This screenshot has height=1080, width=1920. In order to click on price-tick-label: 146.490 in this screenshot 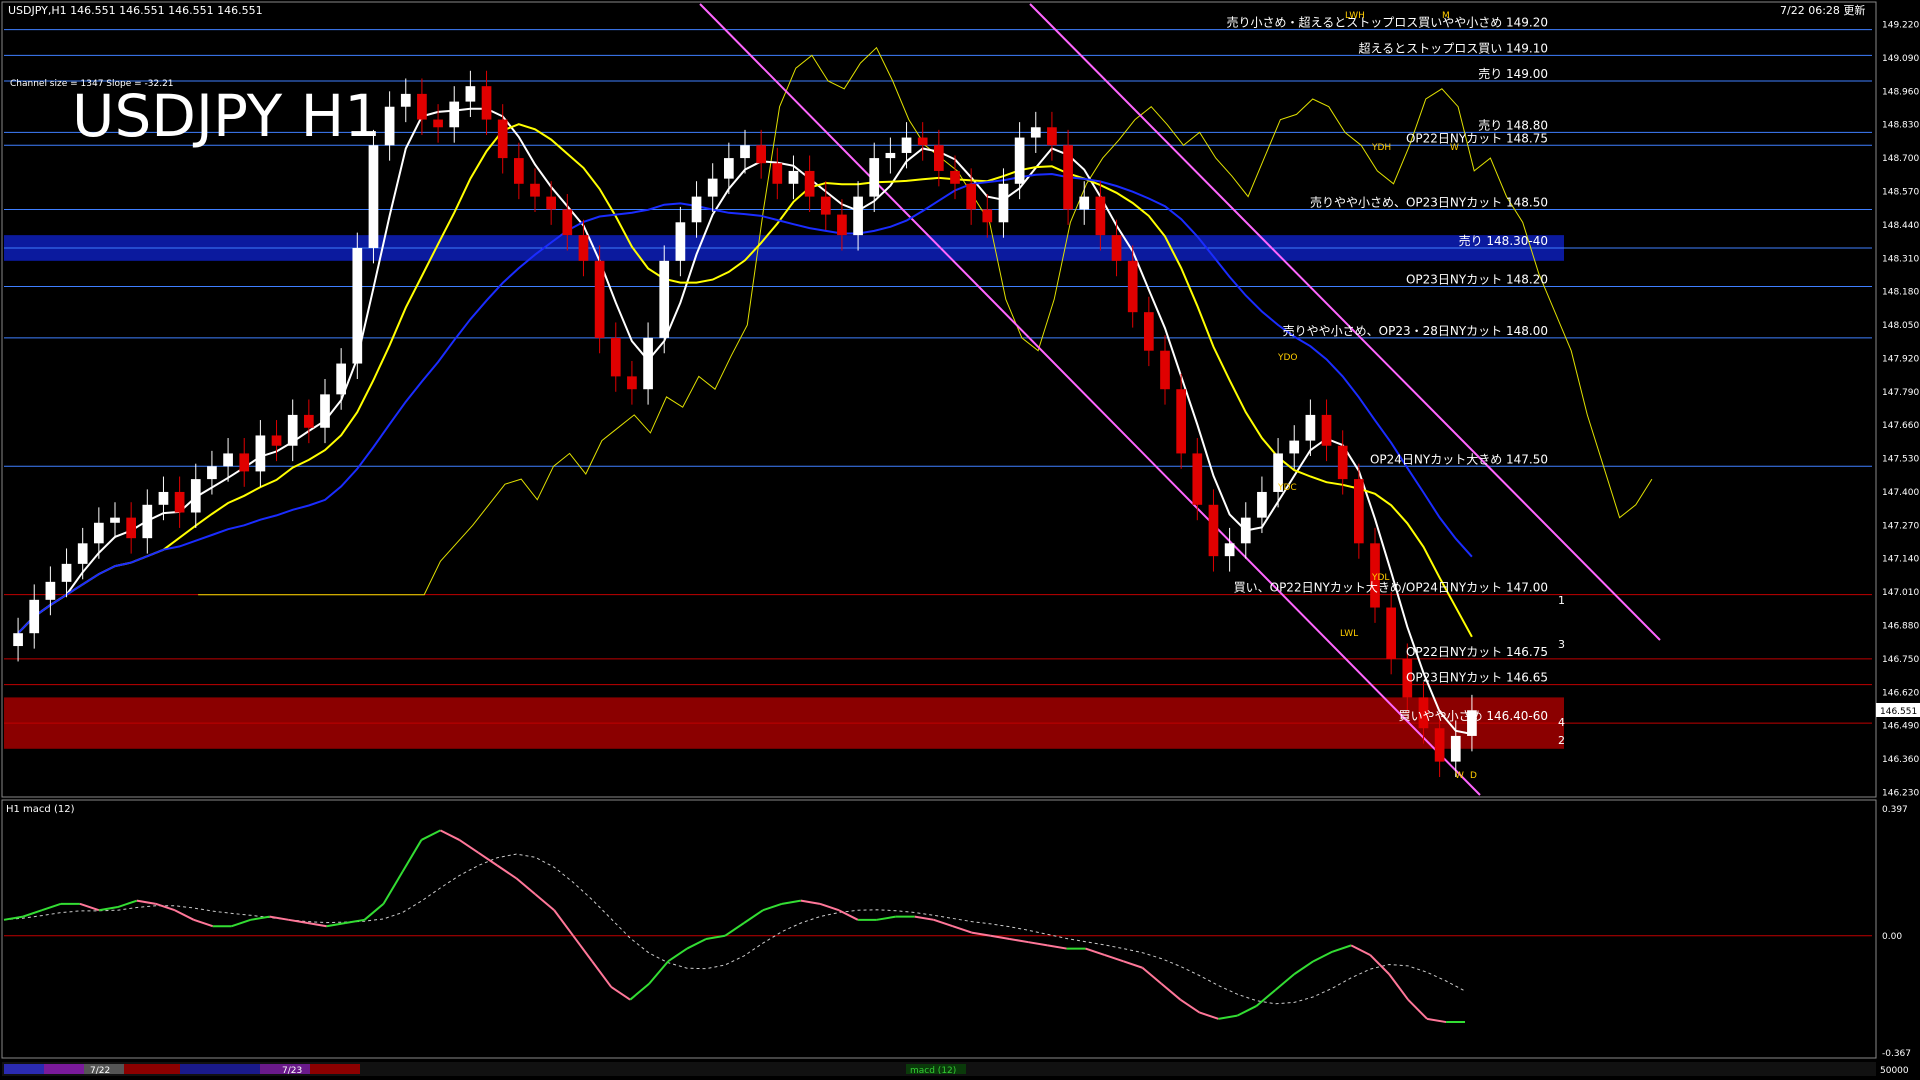, I will do `click(1900, 727)`.